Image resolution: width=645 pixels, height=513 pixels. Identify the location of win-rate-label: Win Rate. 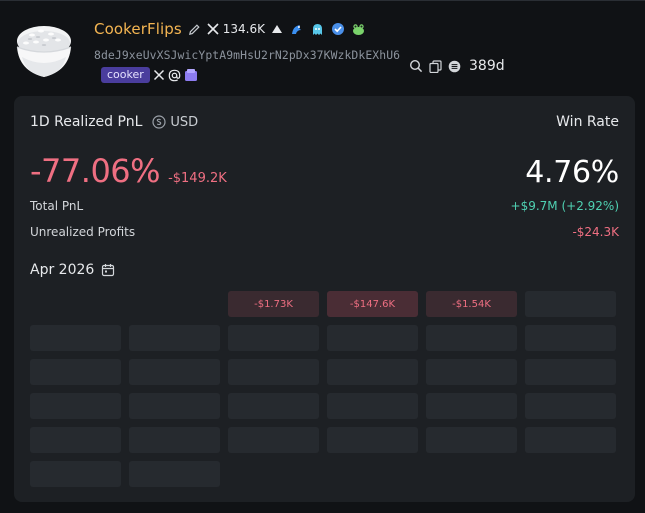
(587, 122).